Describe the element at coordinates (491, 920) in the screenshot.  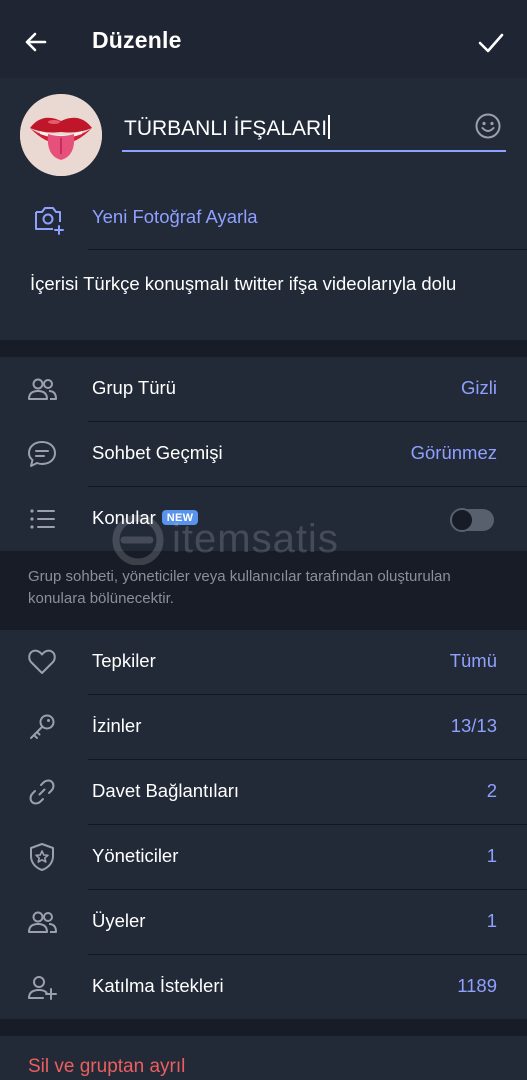
I see `members-value: 1` at that location.